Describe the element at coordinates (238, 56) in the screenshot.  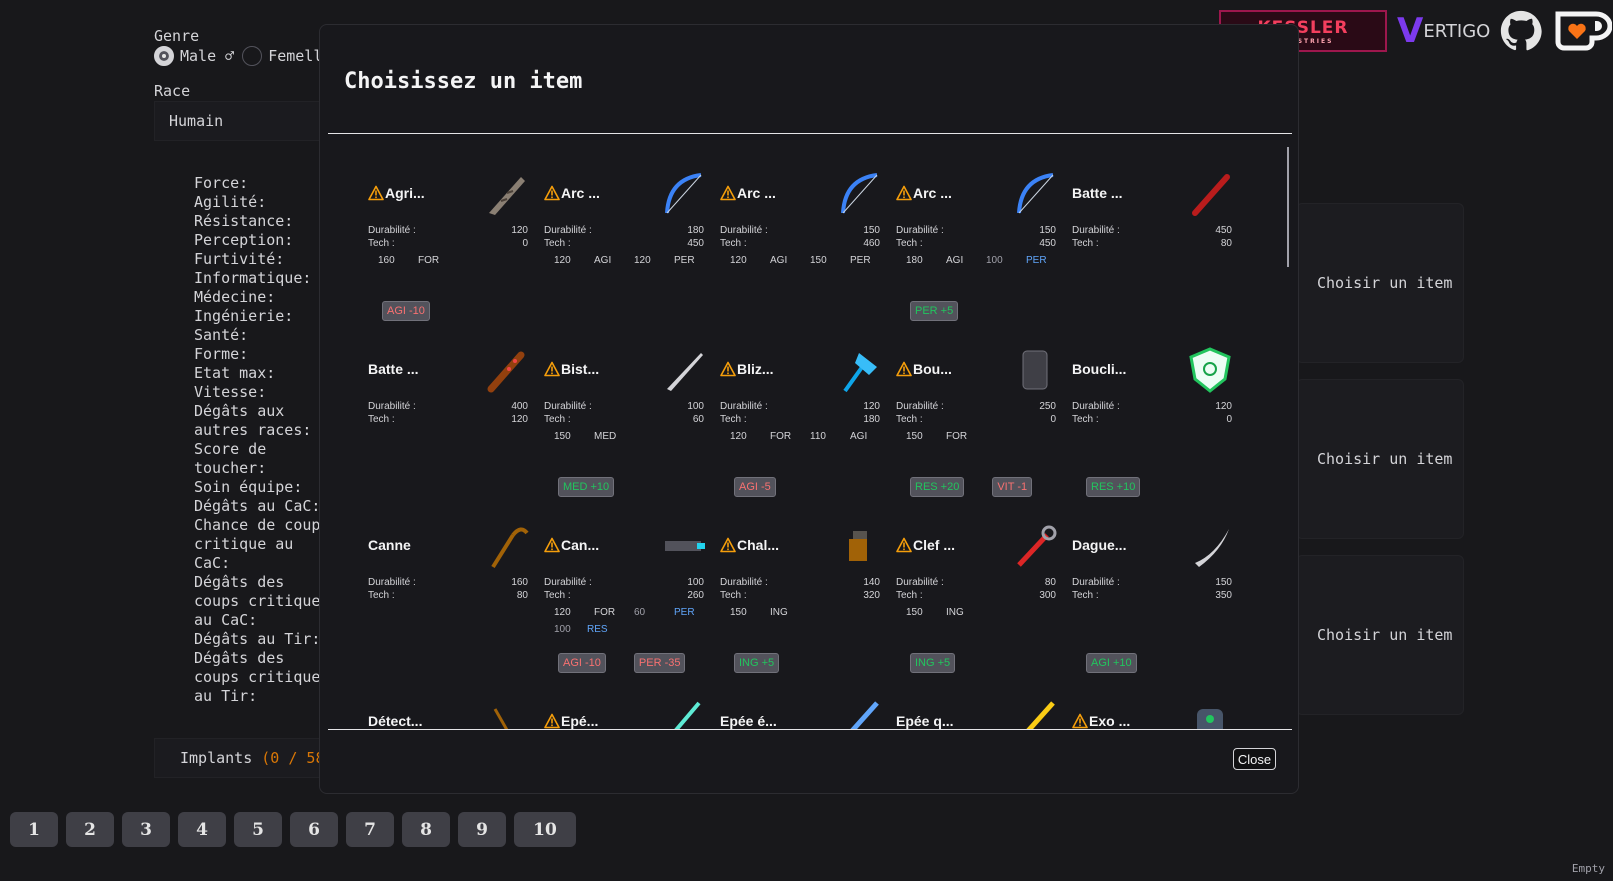
I see `gender-radio-group: Male ♂ Femell` at that location.